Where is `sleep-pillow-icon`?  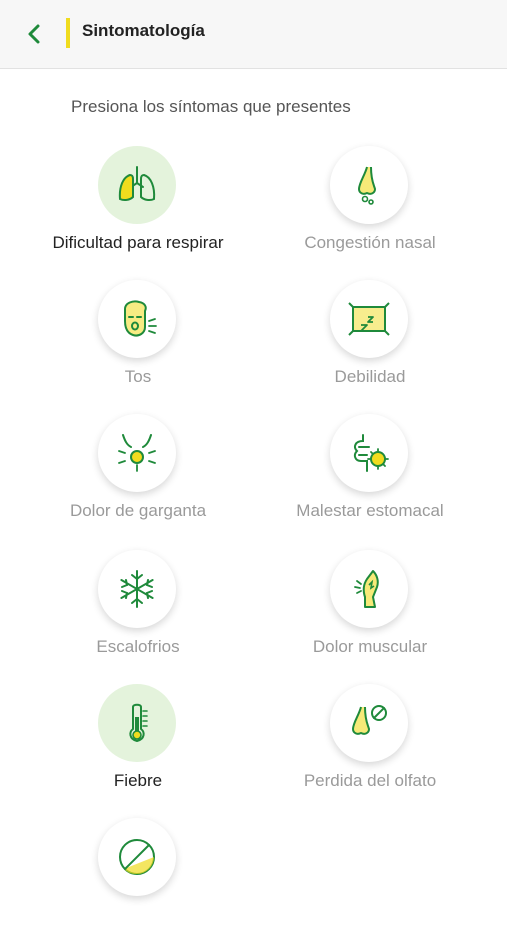 sleep-pillow-icon is located at coordinates (369, 319).